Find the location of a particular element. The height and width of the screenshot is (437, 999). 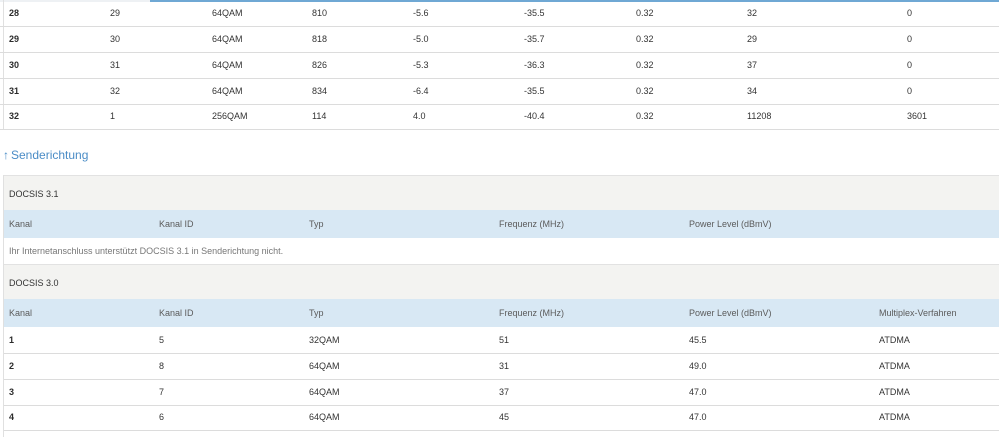

arrow-up-icon: ↑ is located at coordinates (6, 155).